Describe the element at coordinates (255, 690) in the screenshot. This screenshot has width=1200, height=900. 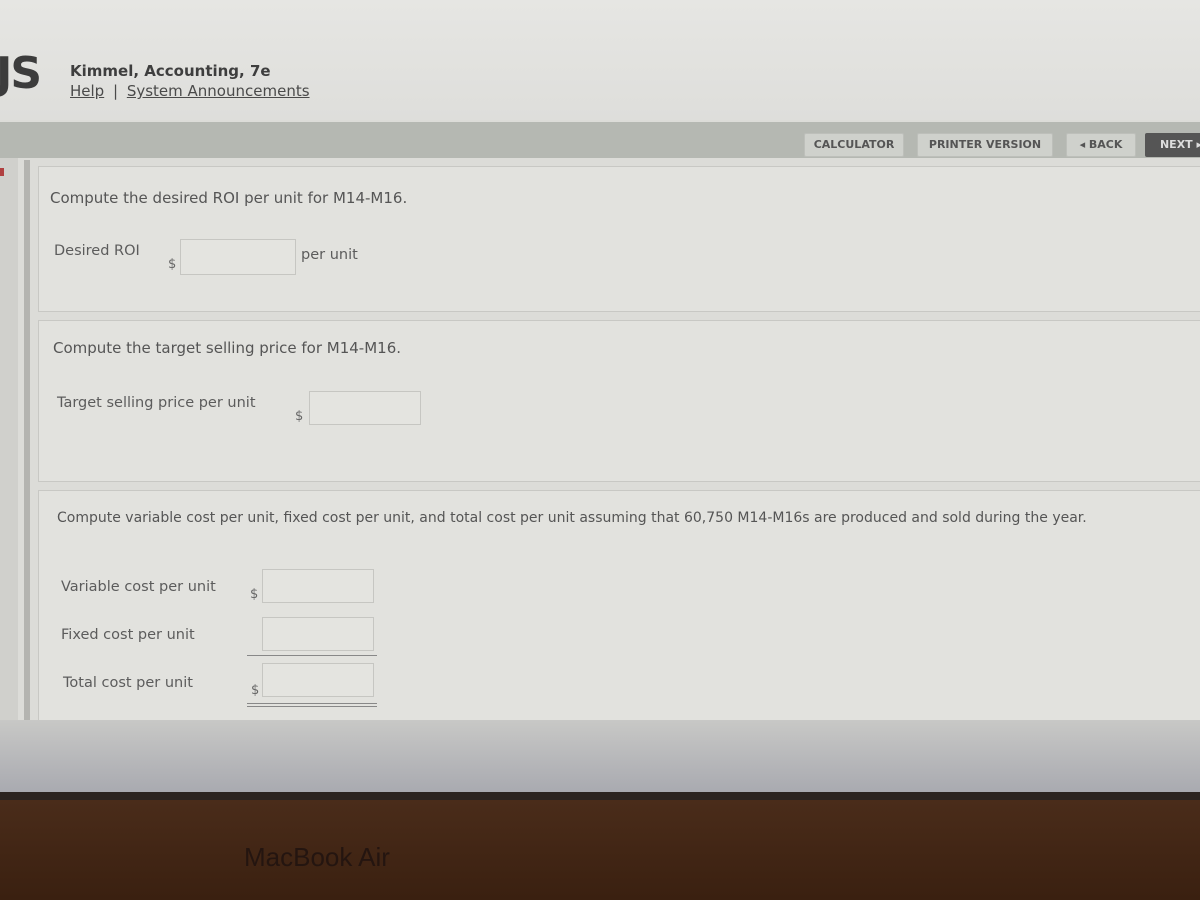
I see `total-cost-currency: $` at that location.